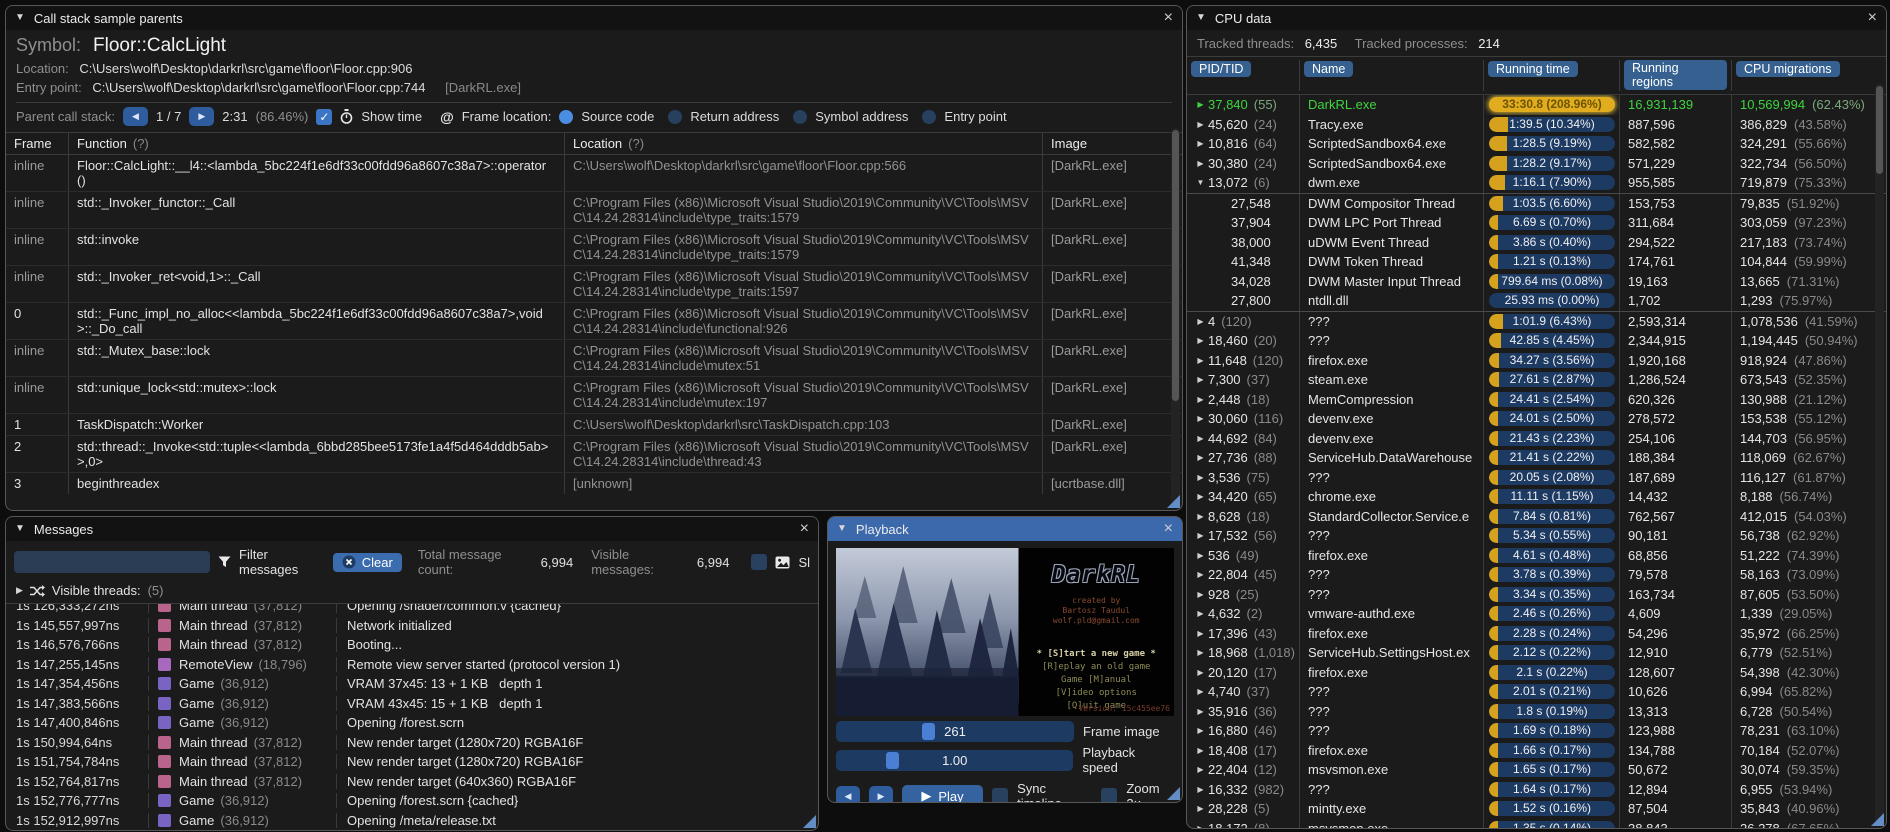  What do you see at coordinates (1173, 501) in the screenshot?
I see `resize-grip` at bounding box center [1173, 501].